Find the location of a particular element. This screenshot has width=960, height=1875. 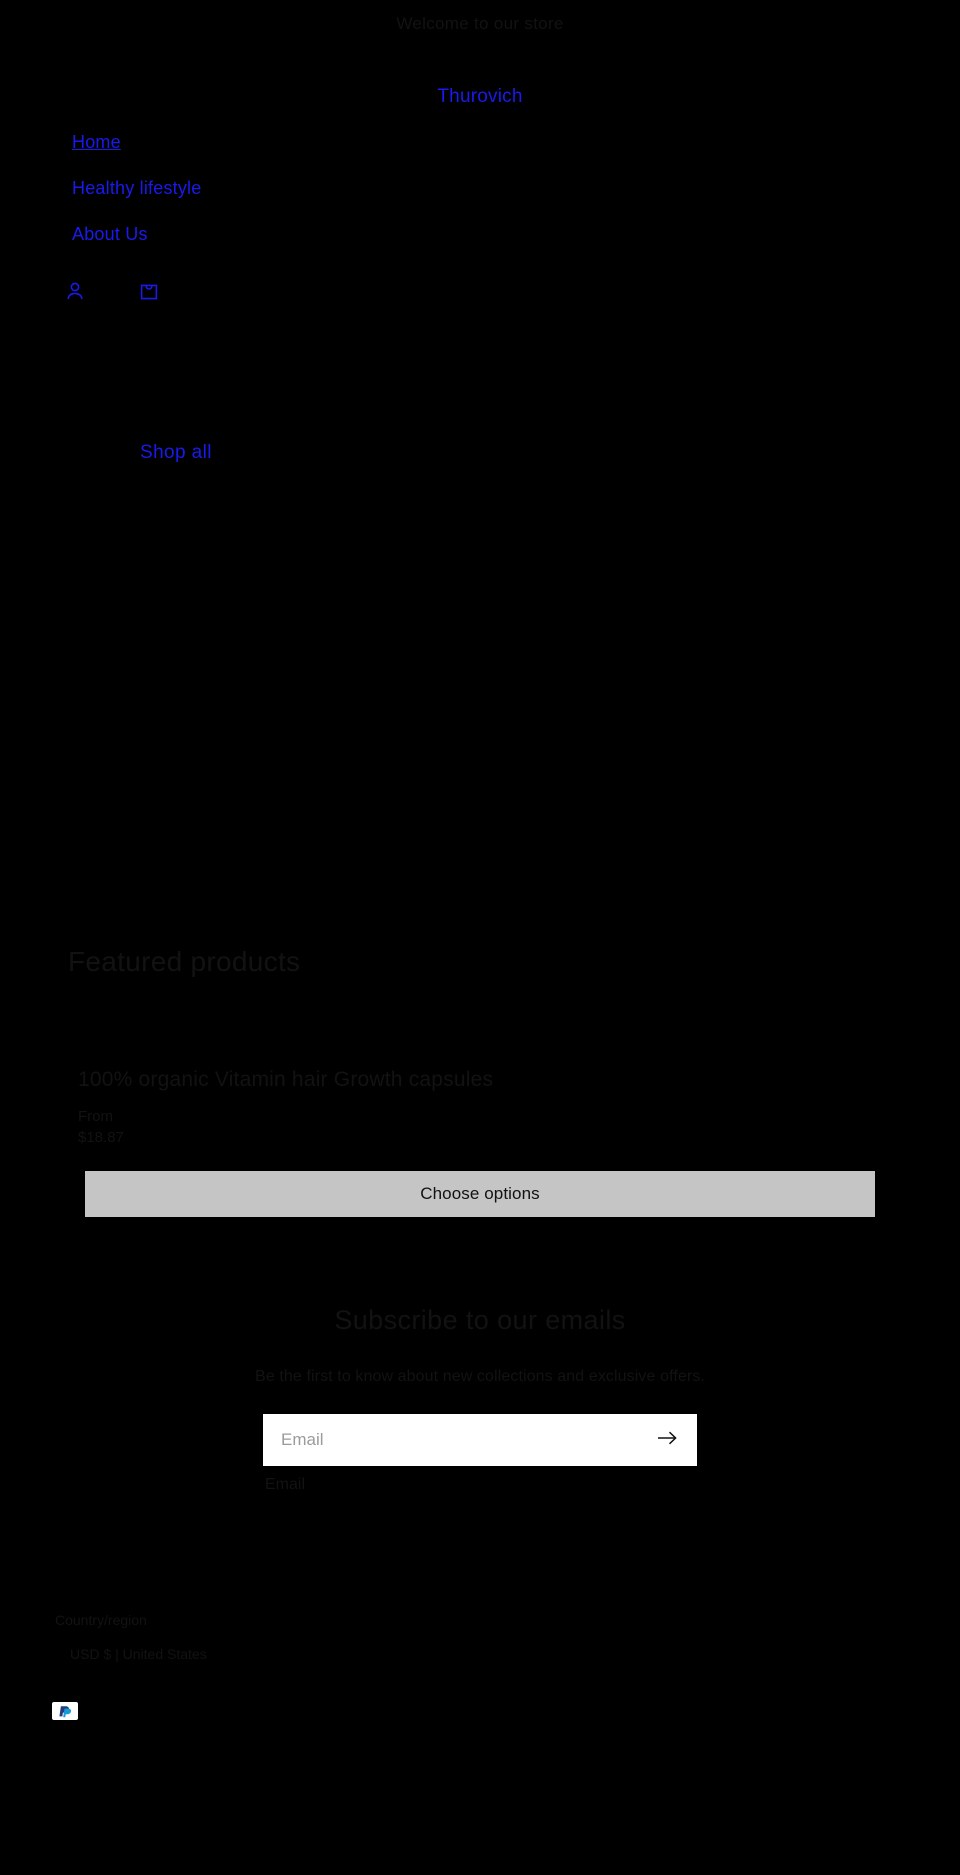

email-input is located at coordinates (480, 1439).